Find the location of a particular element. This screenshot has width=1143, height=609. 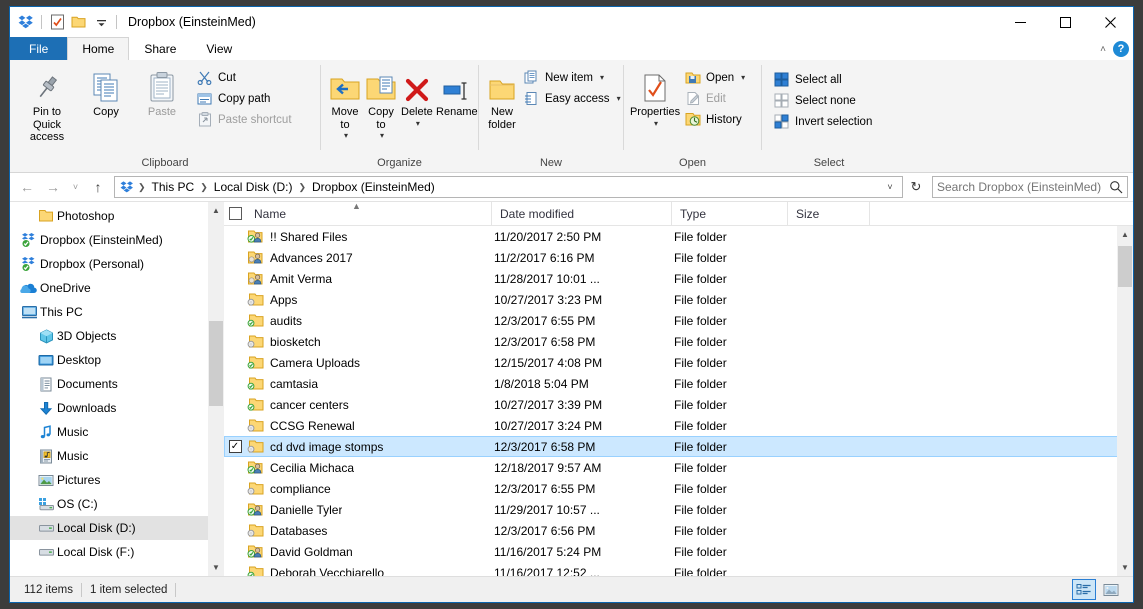

delete-caret-icon: ▾ is located at coordinates (418, 123).